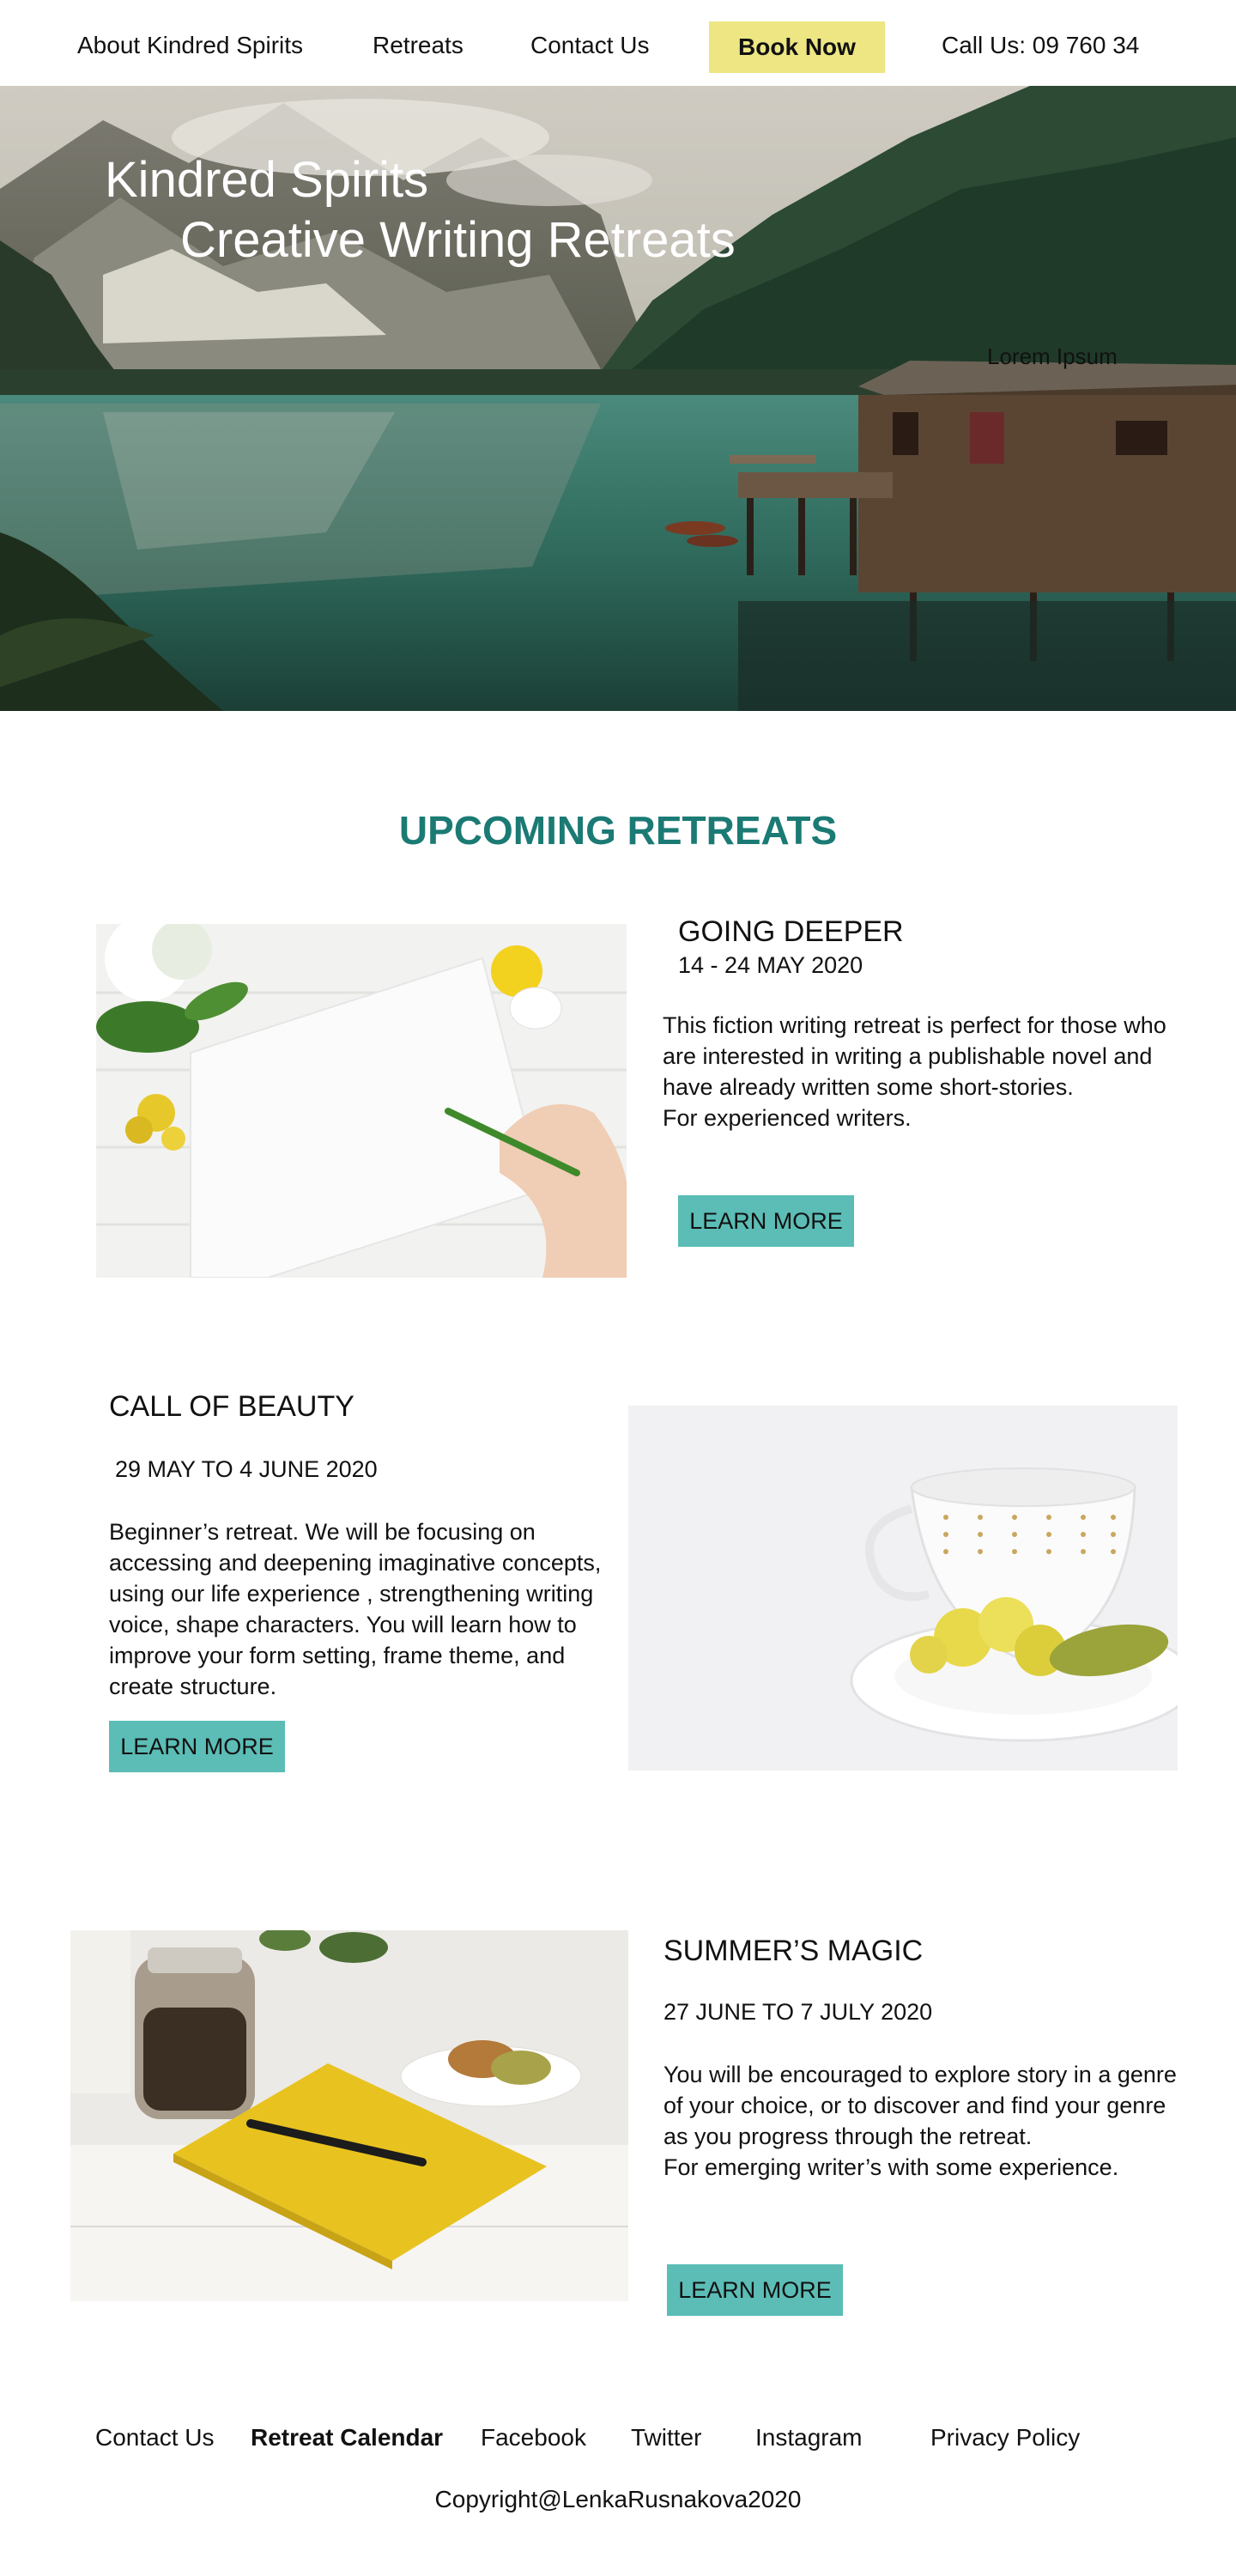 Image resolution: width=1236 pixels, height=2576 pixels. I want to click on footer-retreat-calendar-link: Retreat Calendar, so click(347, 2437).